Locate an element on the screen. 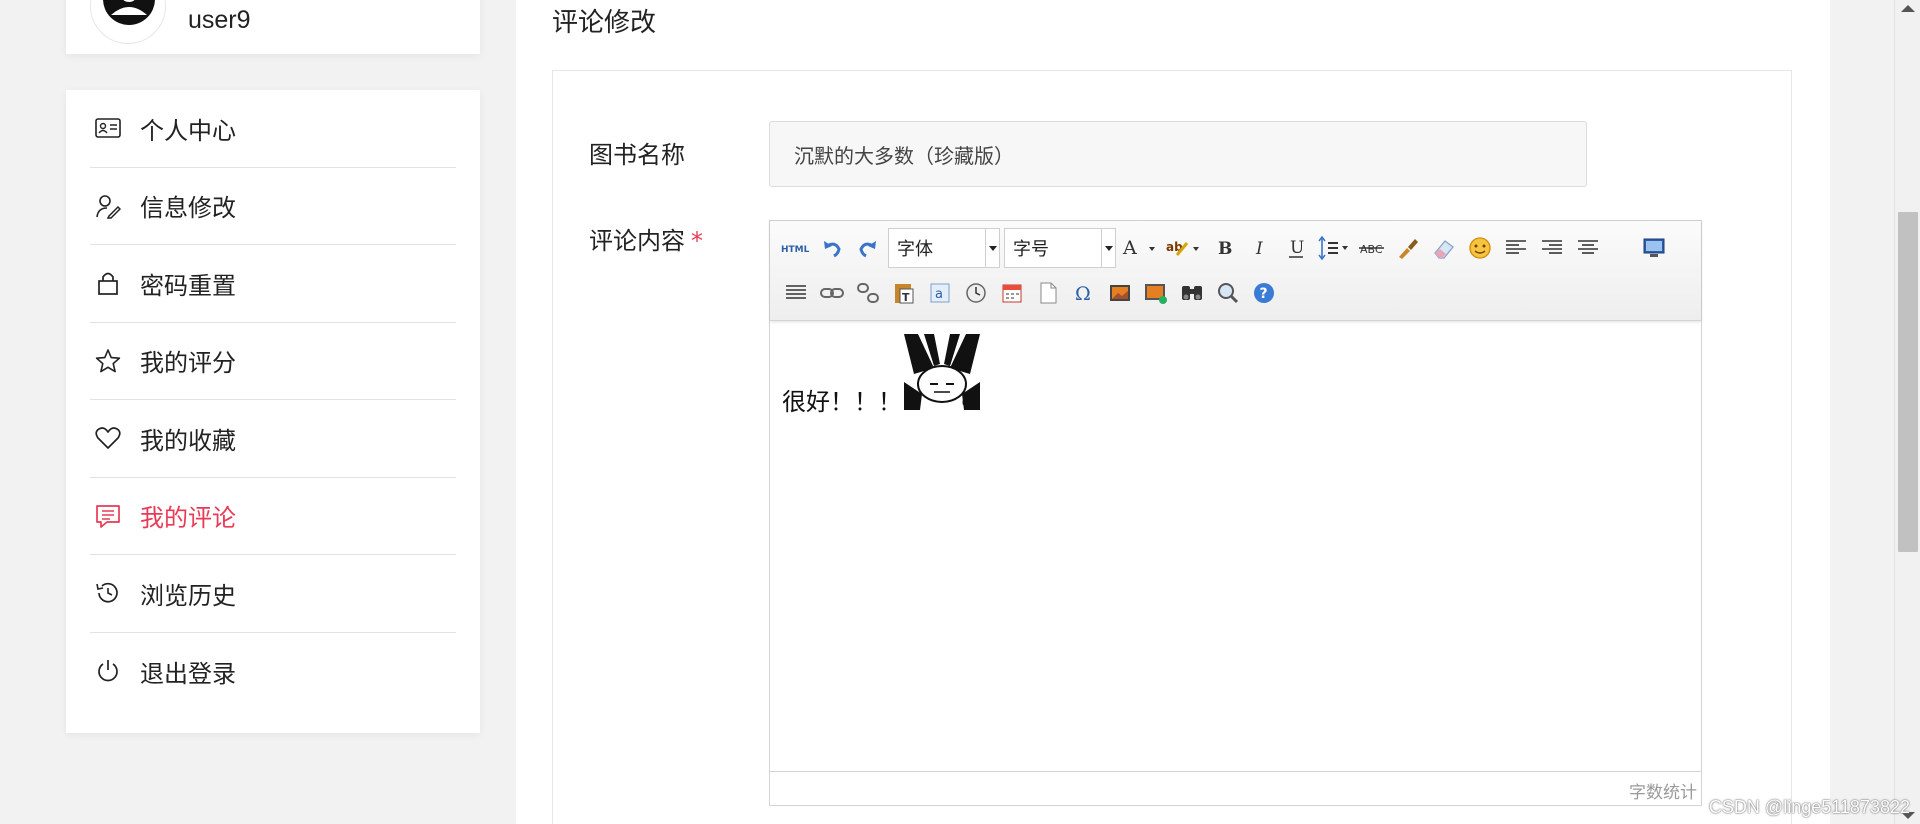  strikethrough-icon: ABC is located at coordinates (1372, 248).